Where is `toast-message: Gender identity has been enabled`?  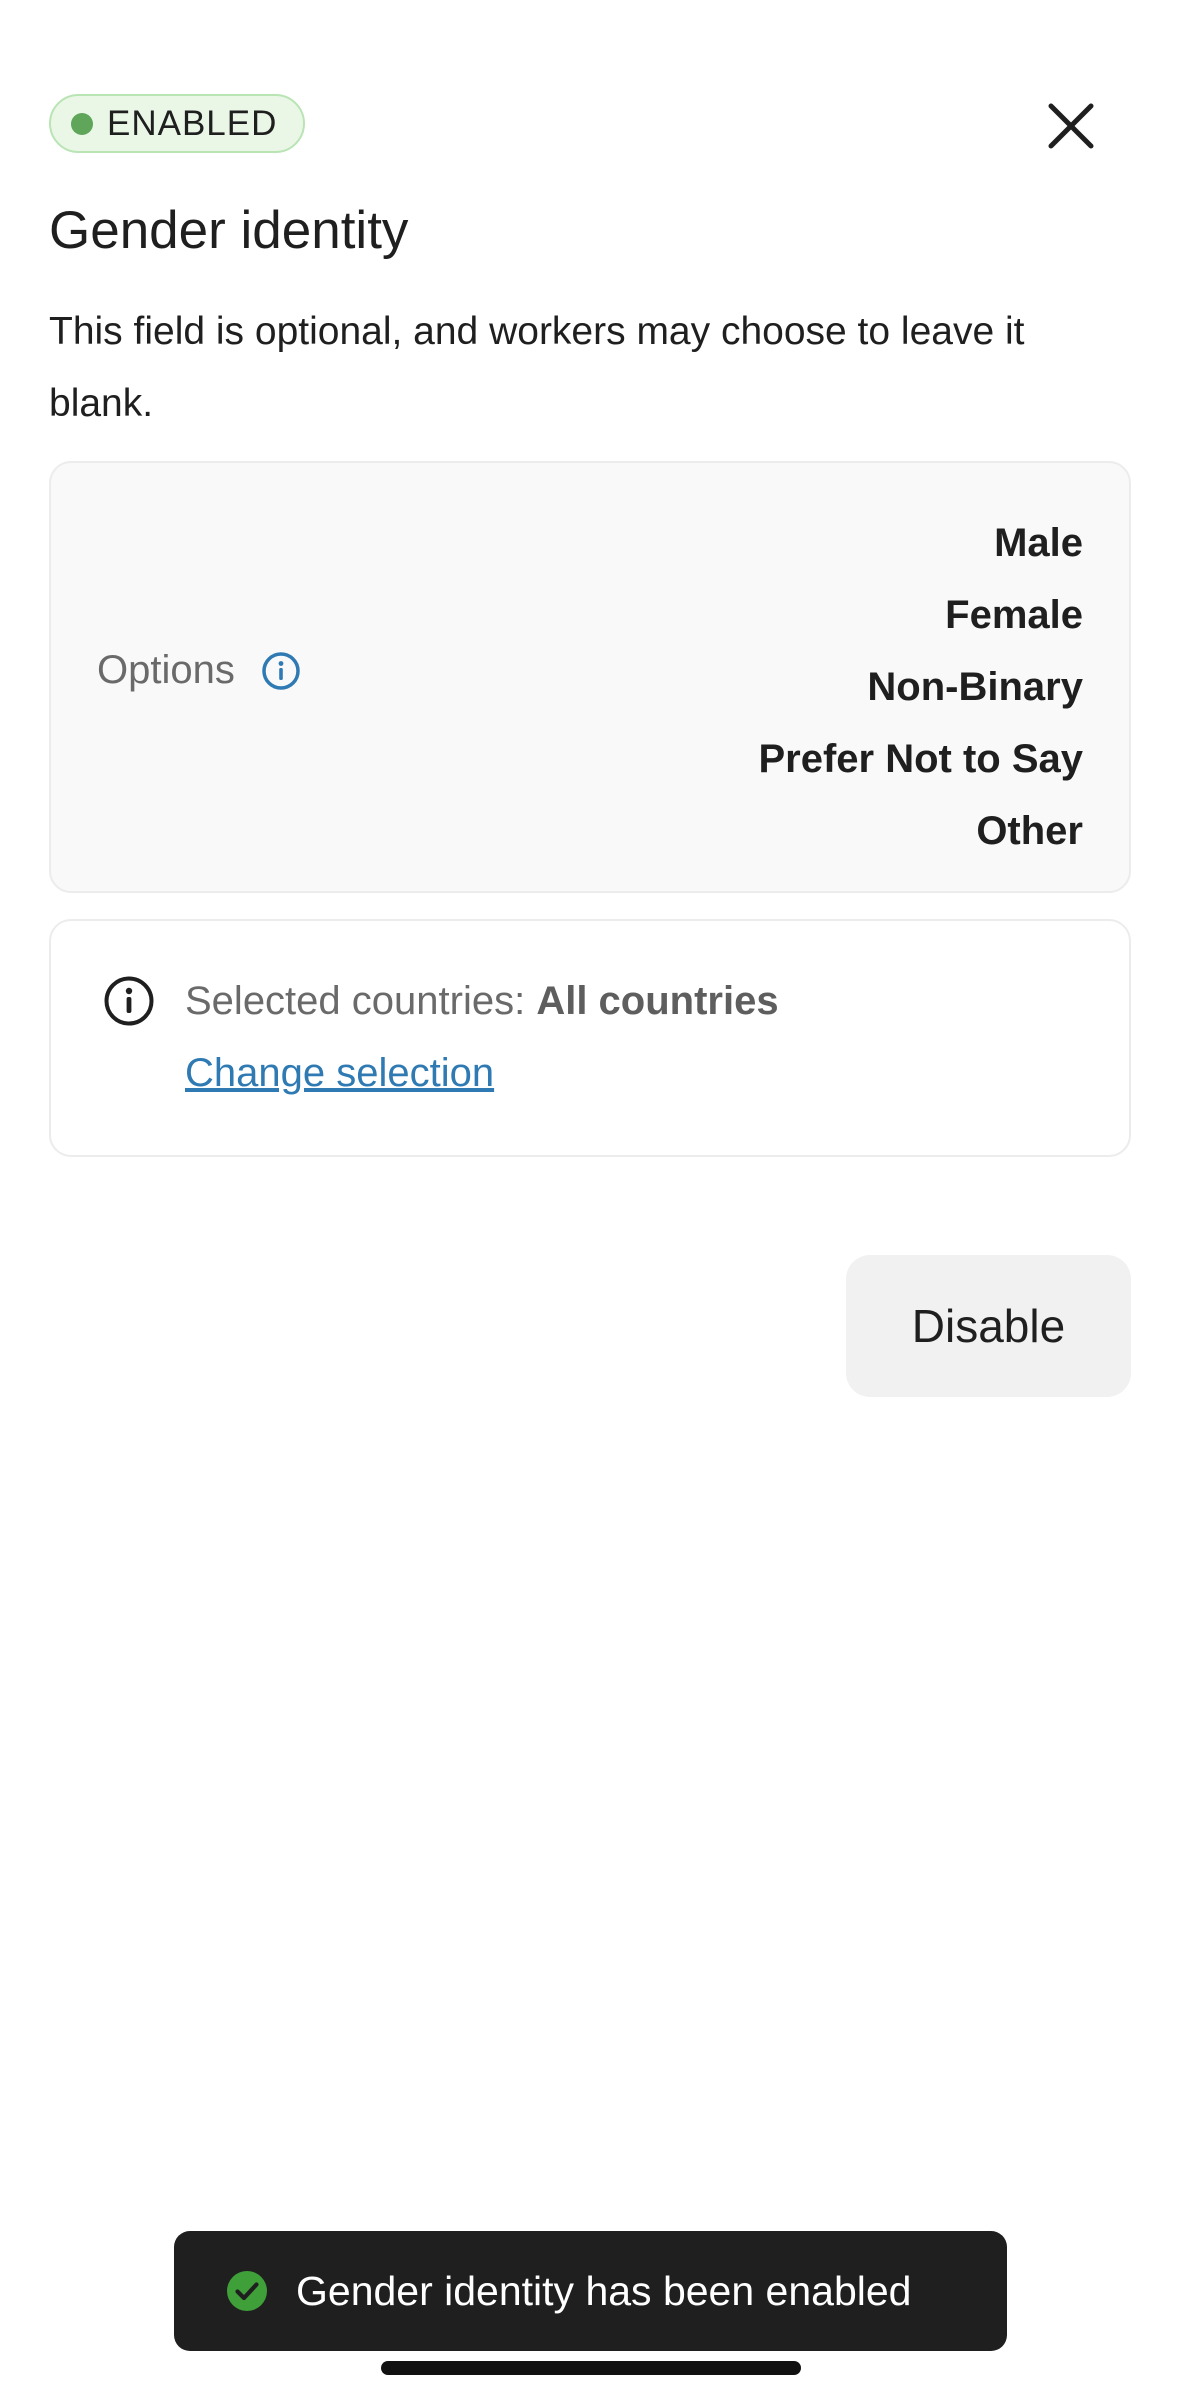
toast-message: Gender identity has been enabled is located at coordinates (604, 2290).